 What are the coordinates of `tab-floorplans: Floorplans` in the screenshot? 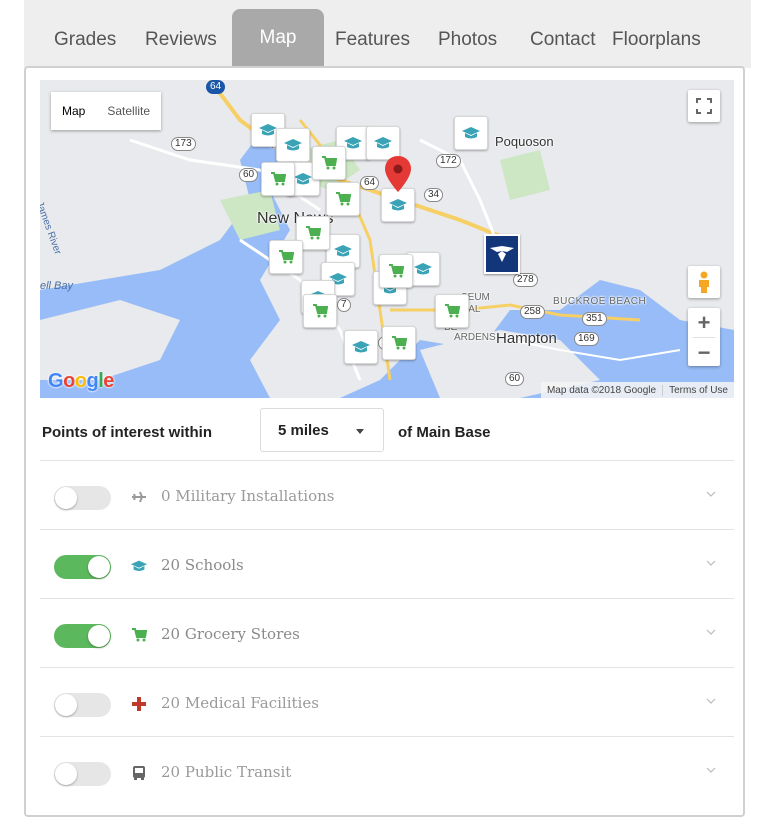 It's located at (656, 40).